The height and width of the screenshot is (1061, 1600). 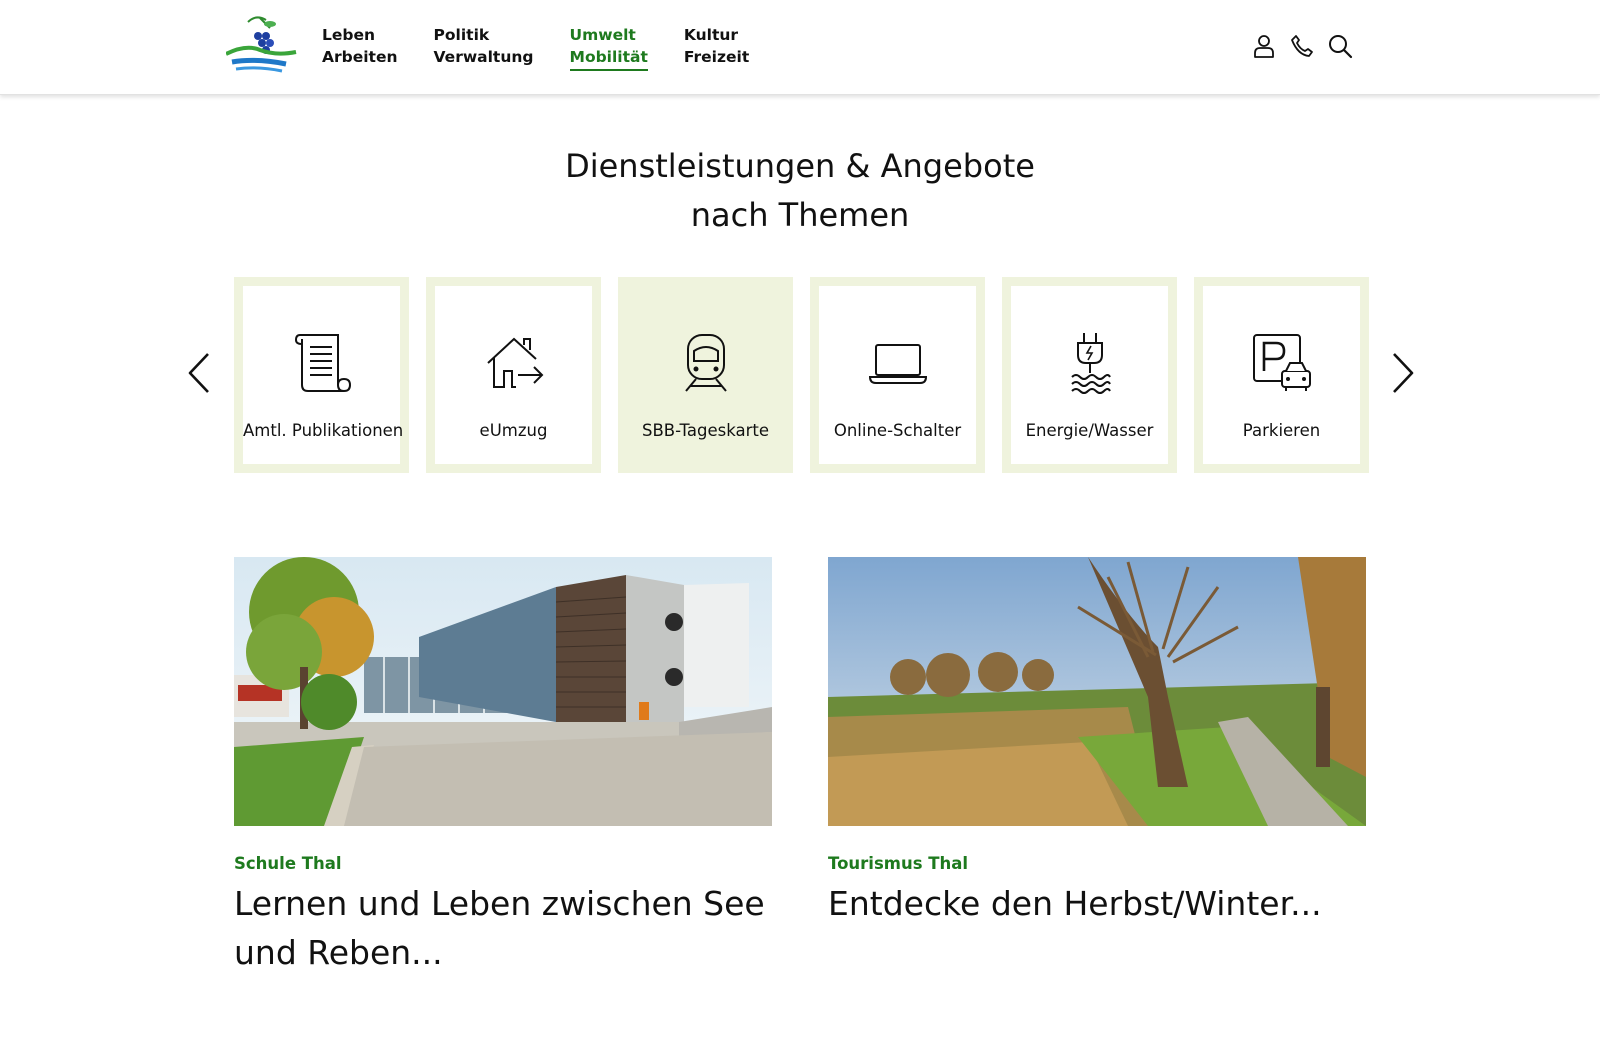 I want to click on service-tile-sbb-tageskarte: SBB-Tageskarte, so click(x=705, y=375).